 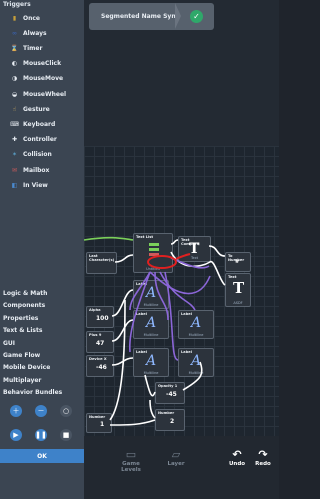 I want to click on gesture-icon: ☝, so click(x=14, y=109).